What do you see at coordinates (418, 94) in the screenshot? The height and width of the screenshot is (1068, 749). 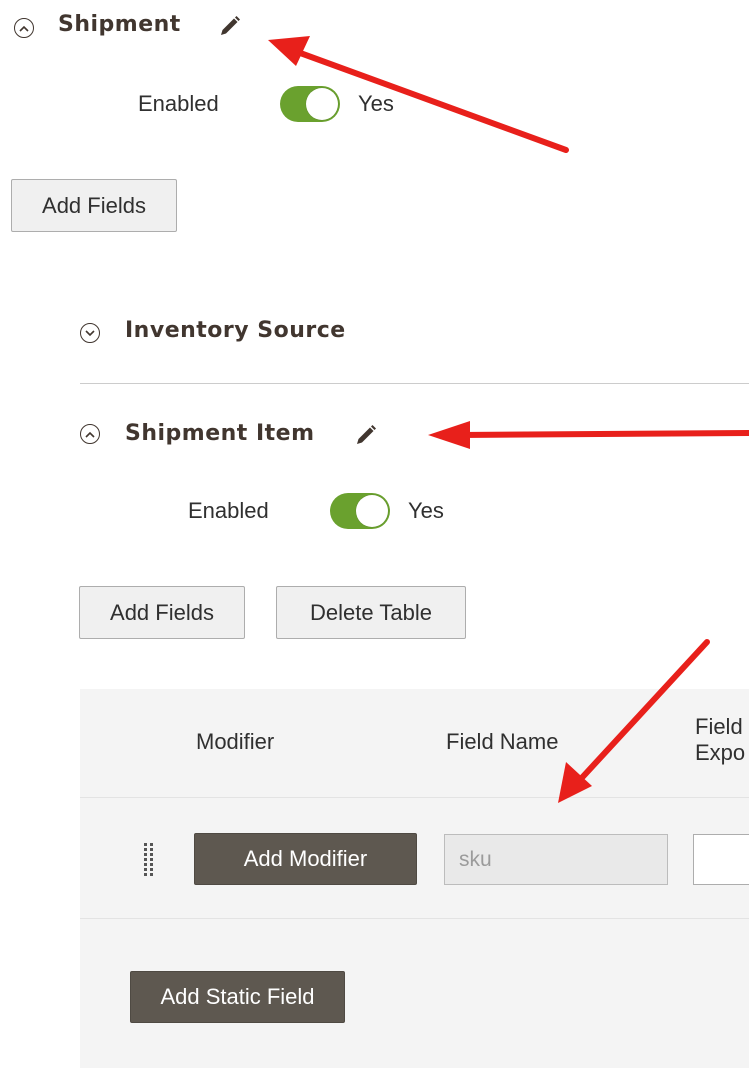 I see `arrow-annotation-shipment` at bounding box center [418, 94].